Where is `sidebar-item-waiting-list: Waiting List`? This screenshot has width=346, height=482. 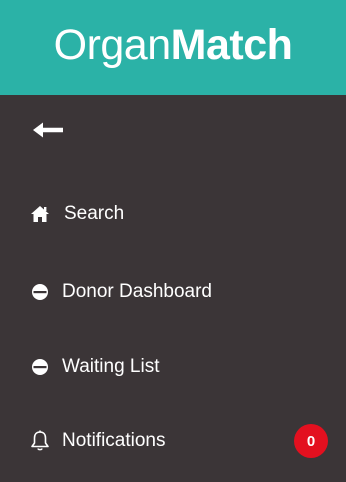 sidebar-item-waiting-list: Waiting List is located at coordinates (173, 367).